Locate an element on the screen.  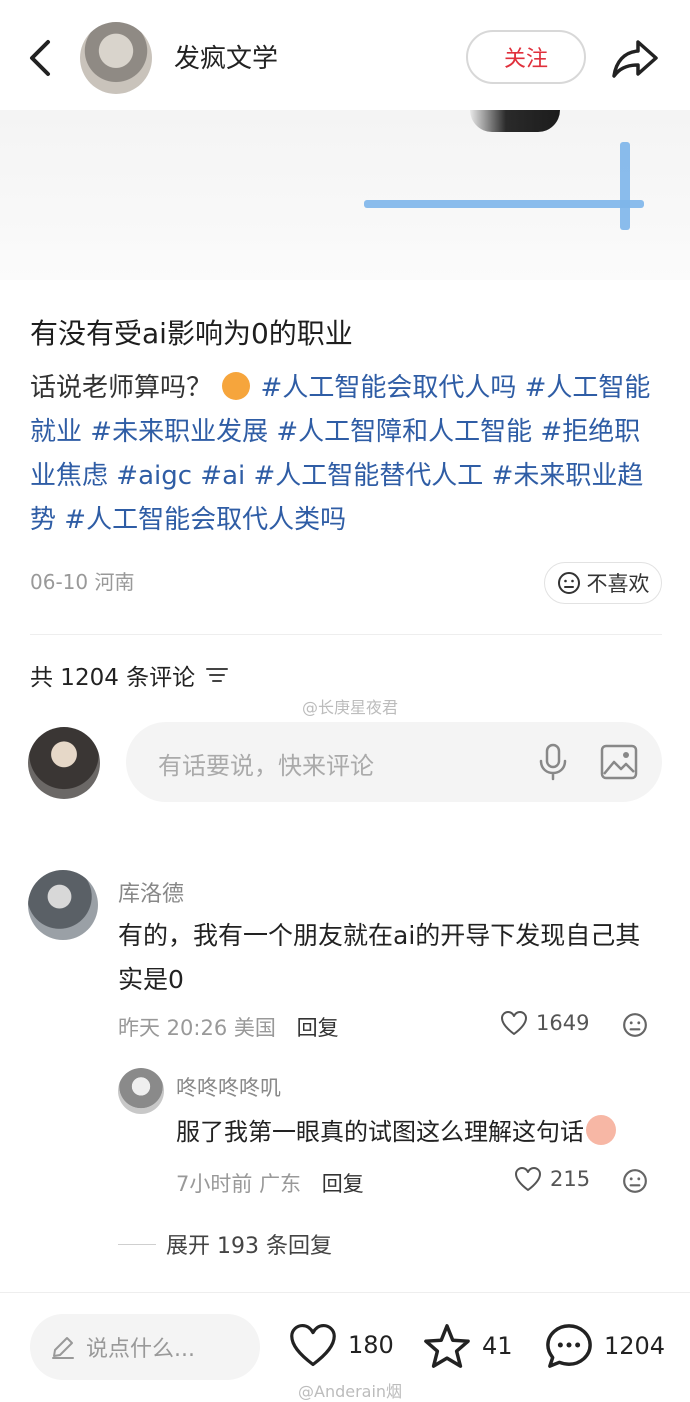
like-count: 1649 is located at coordinates (563, 1023).